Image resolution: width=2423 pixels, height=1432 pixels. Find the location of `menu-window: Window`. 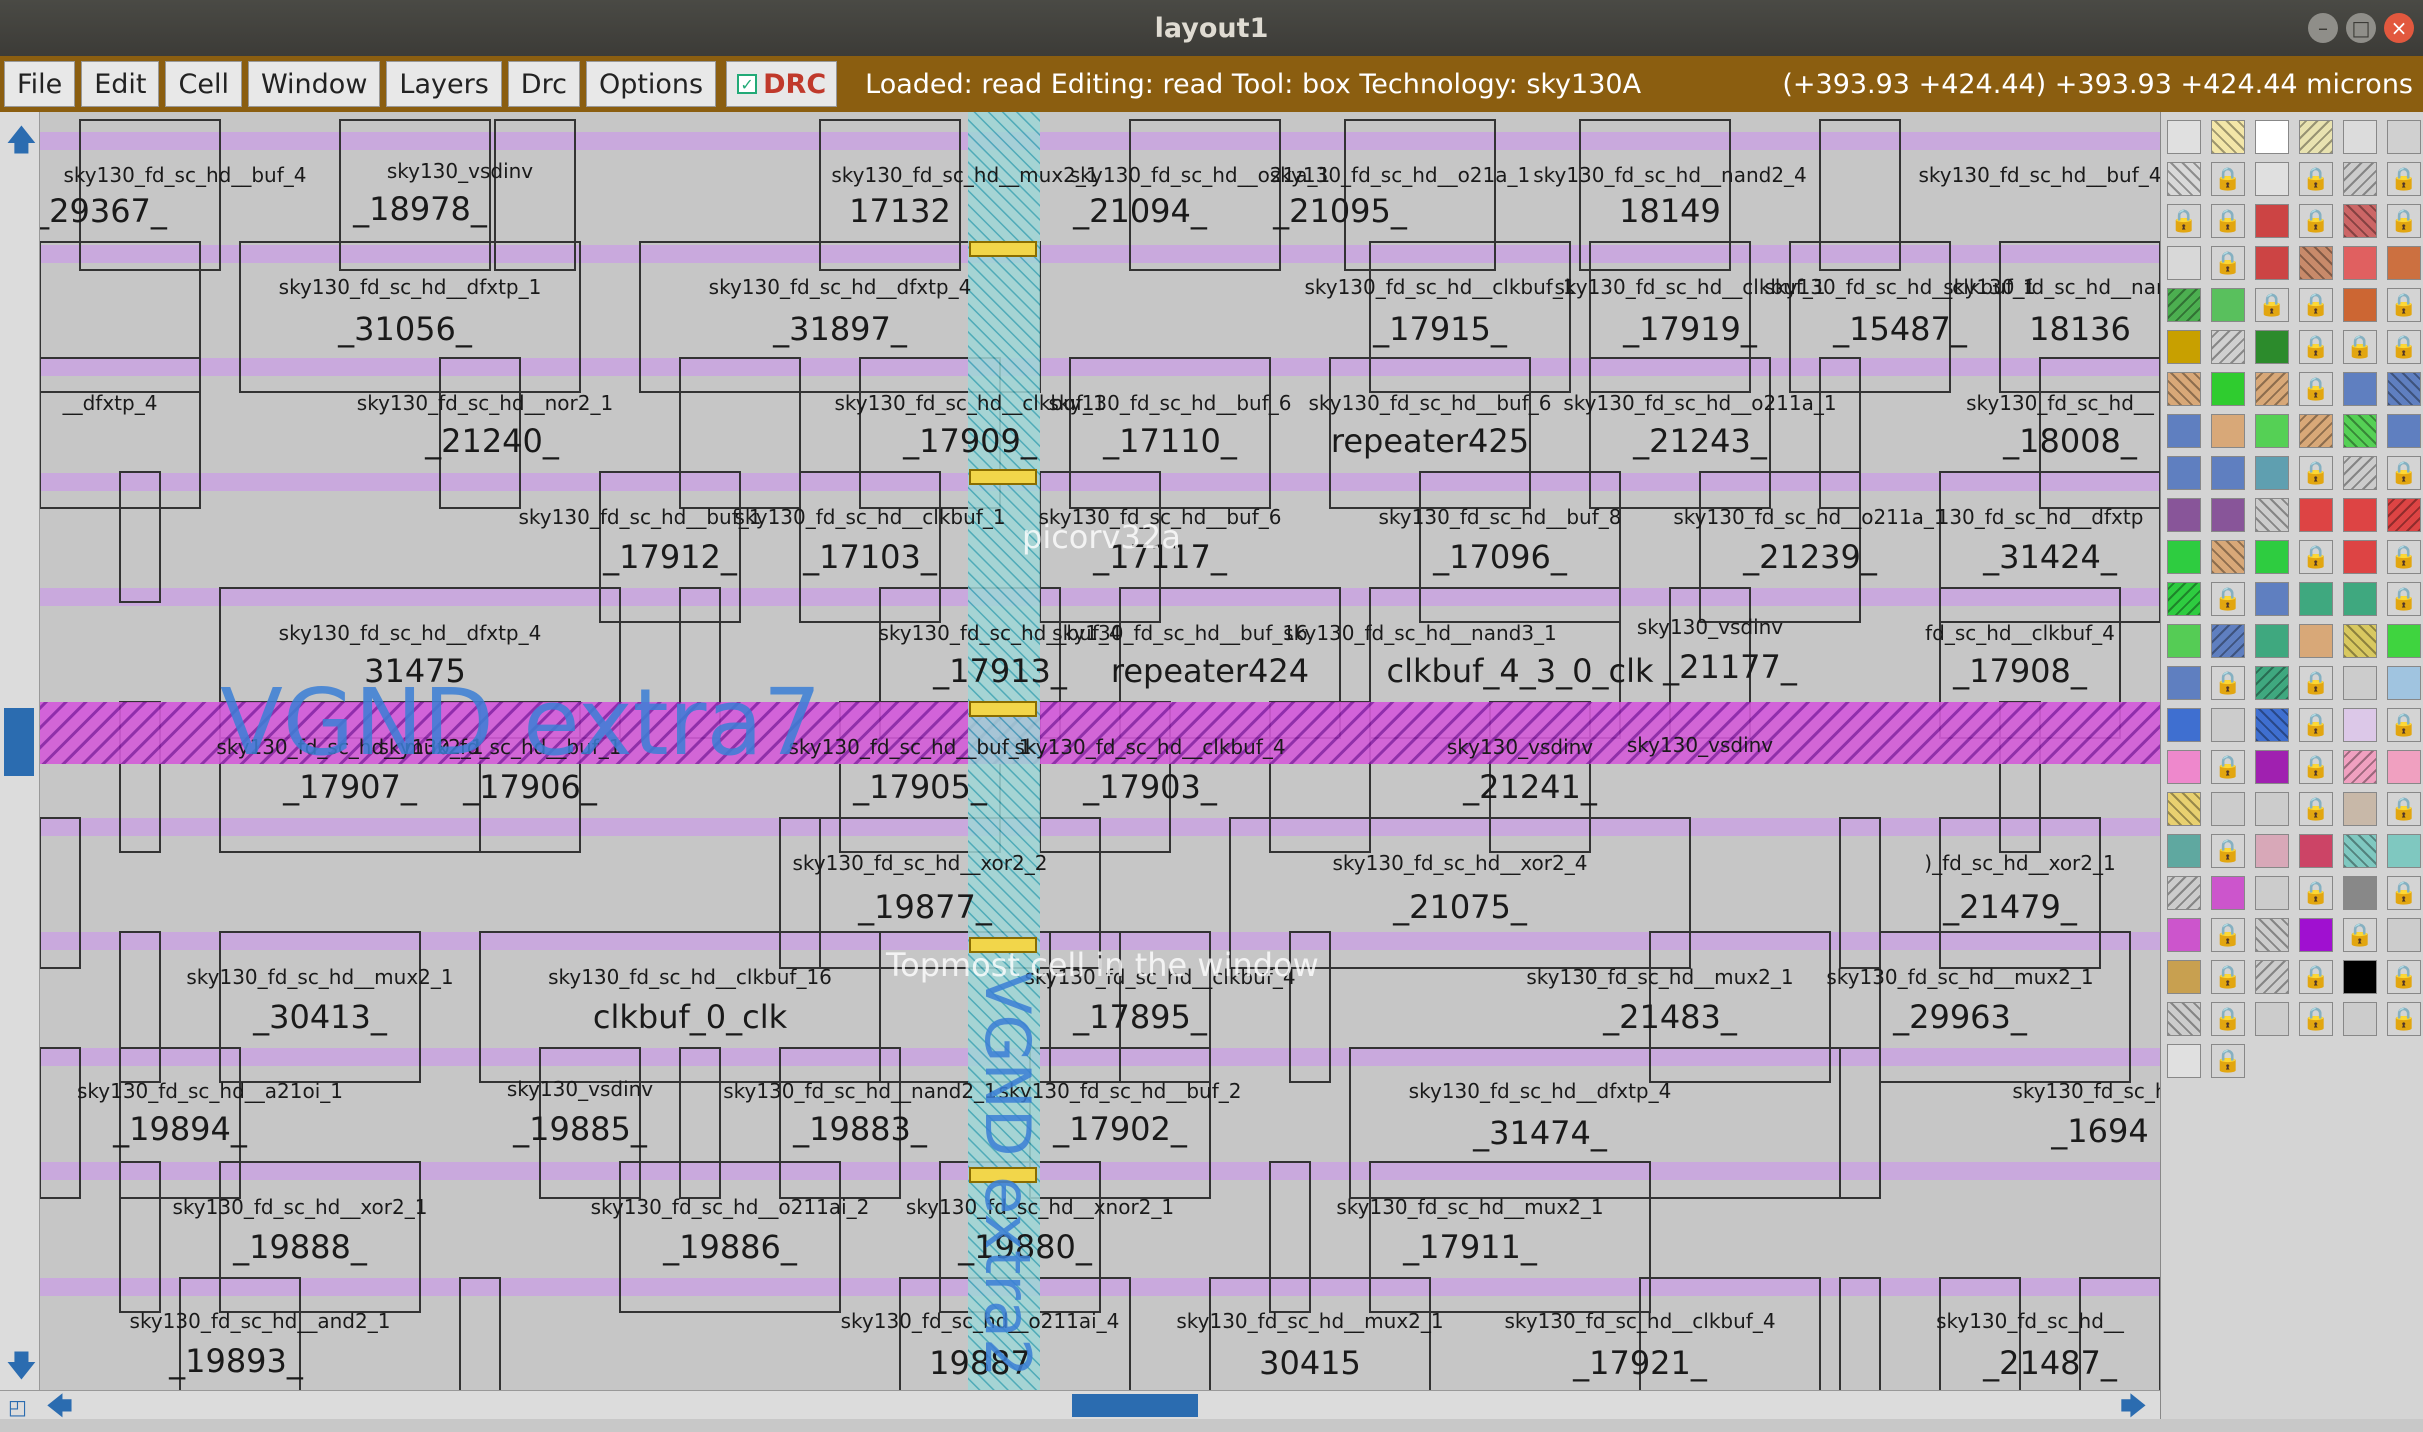

menu-window: Window is located at coordinates (314, 84).